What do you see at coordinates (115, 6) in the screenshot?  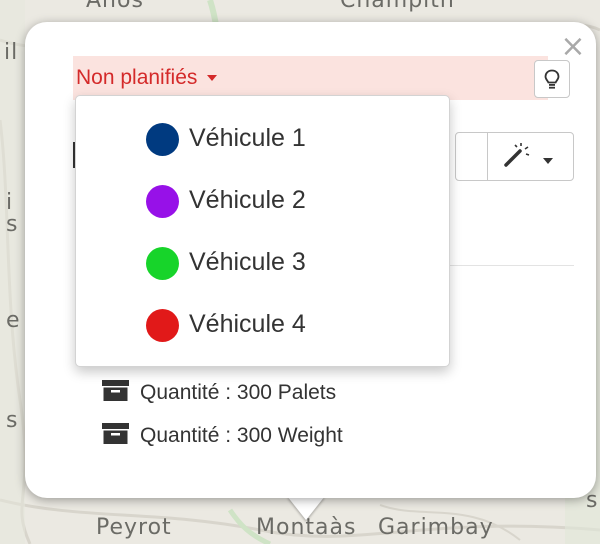 I see `map-label: Anos` at bounding box center [115, 6].